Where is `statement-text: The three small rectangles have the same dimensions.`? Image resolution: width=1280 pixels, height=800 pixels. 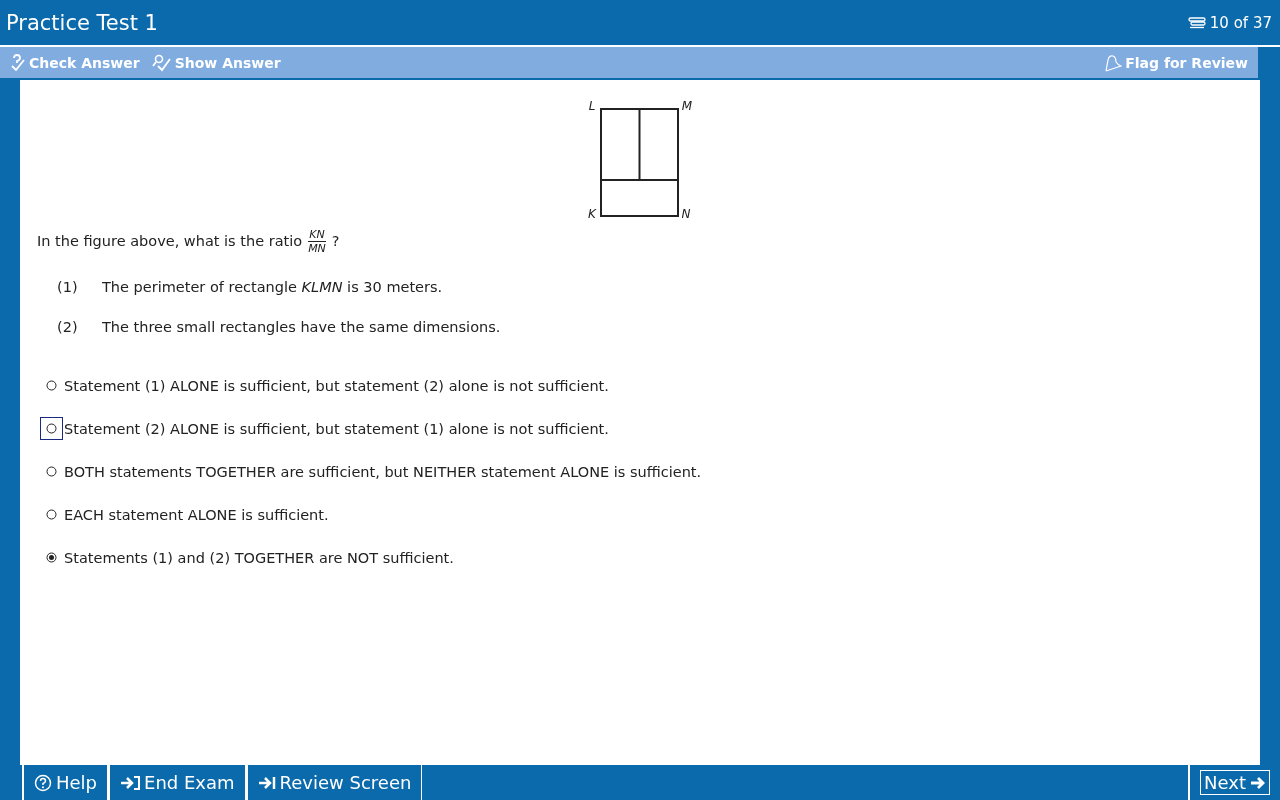 statement-text: The three small rectangles have the same dimensions. is located at coordinates (301, 327).